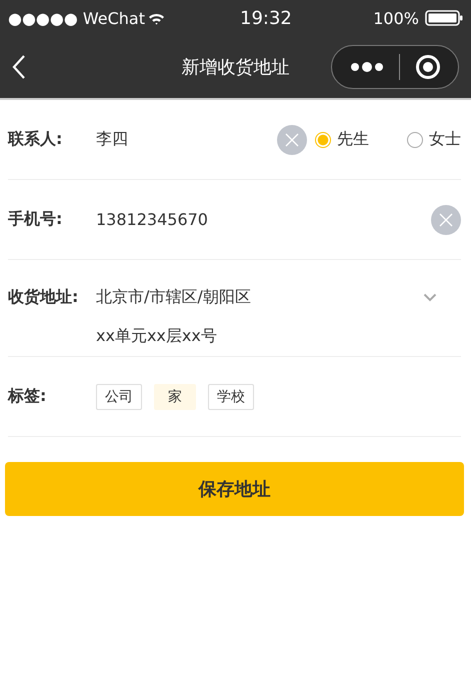  Describe the element at coordinates (263, 219) in the screenshot. I see `phone-field: 13812345670` at that location.